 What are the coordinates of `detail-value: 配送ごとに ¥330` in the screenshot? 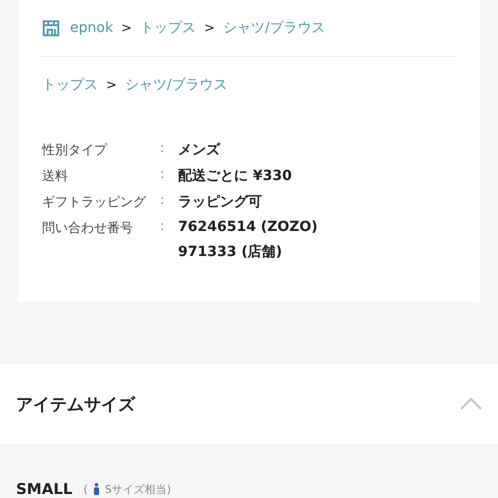 It's located at (235, 176).